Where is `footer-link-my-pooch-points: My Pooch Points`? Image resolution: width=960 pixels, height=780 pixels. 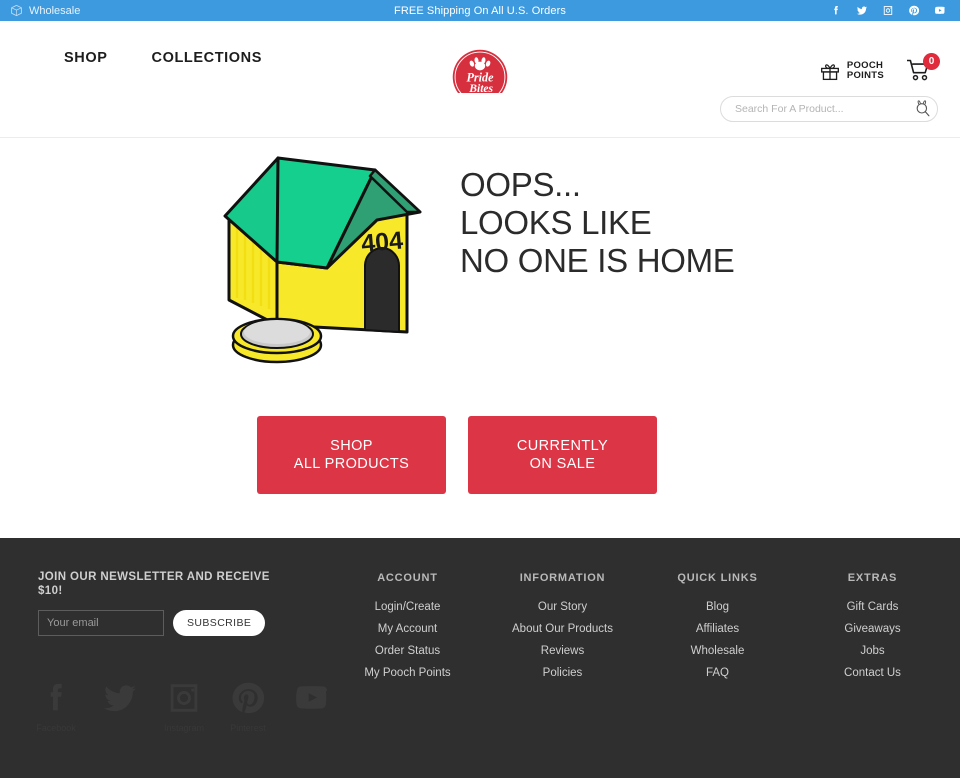 footer-link-my-pooch-points: My Pooch Points is located at coordinates (407, 673).